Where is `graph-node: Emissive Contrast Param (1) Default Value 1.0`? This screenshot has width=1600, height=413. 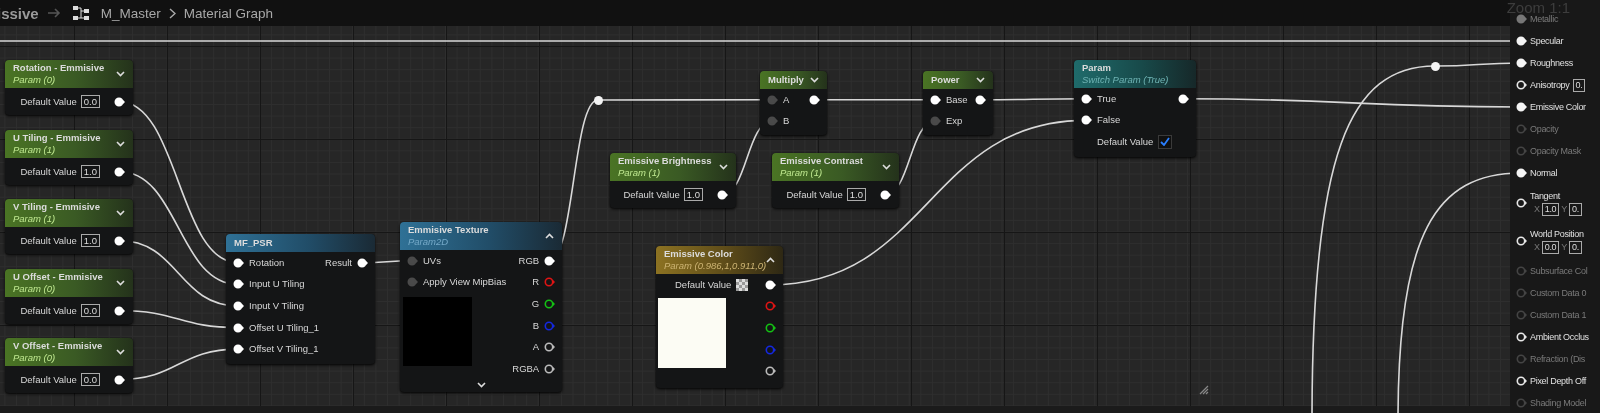
graph-node: Emissive Contrast Param (1) Default Value 1.0 is located at coordinates (835, 180).